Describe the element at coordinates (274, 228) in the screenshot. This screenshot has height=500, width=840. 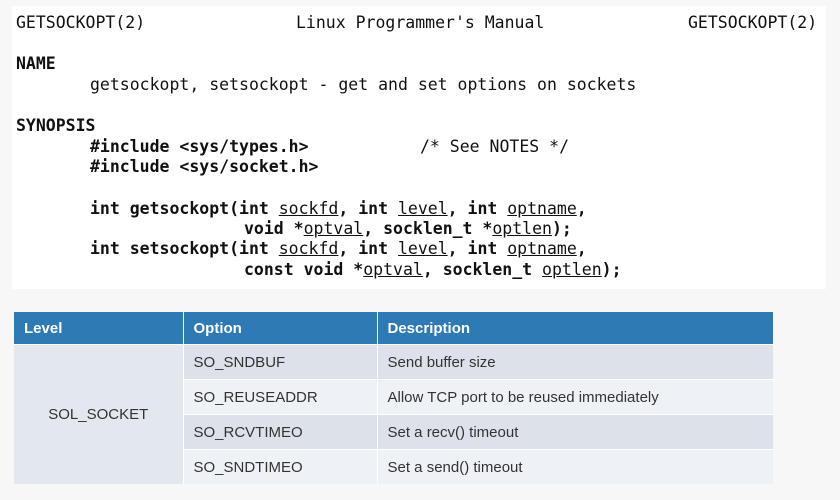
I see `cont-prefix: void *` at that location.